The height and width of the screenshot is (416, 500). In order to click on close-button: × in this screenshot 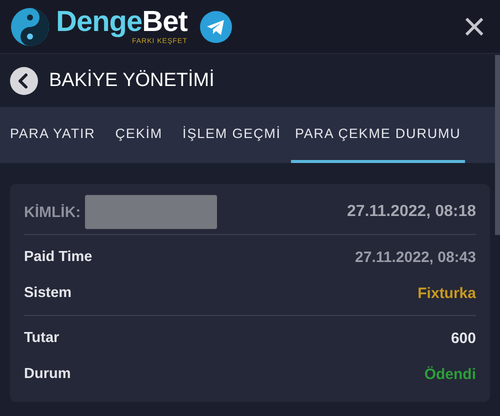, I will do `click(474, 26)`.